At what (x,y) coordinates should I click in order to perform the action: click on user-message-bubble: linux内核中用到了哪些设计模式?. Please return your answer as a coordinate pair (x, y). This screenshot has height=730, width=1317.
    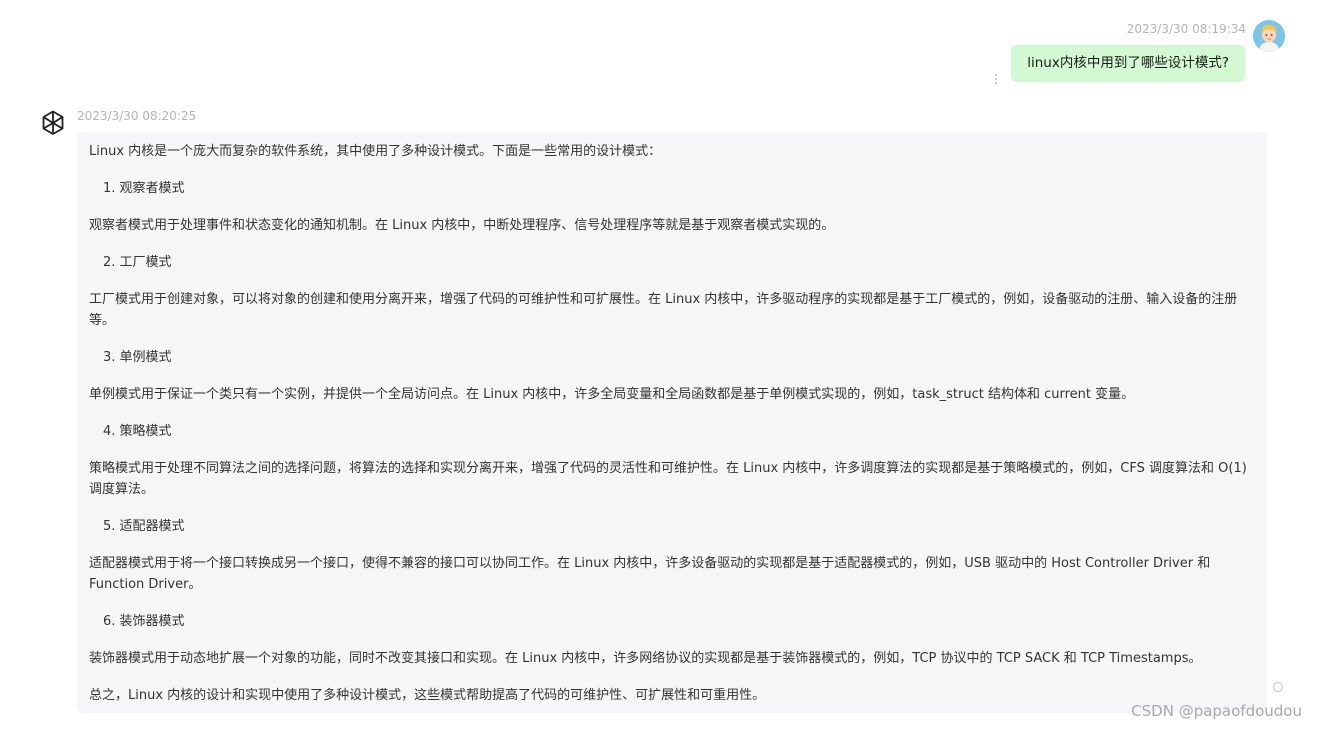
    Looking at the image, I should click on (1128, 63).